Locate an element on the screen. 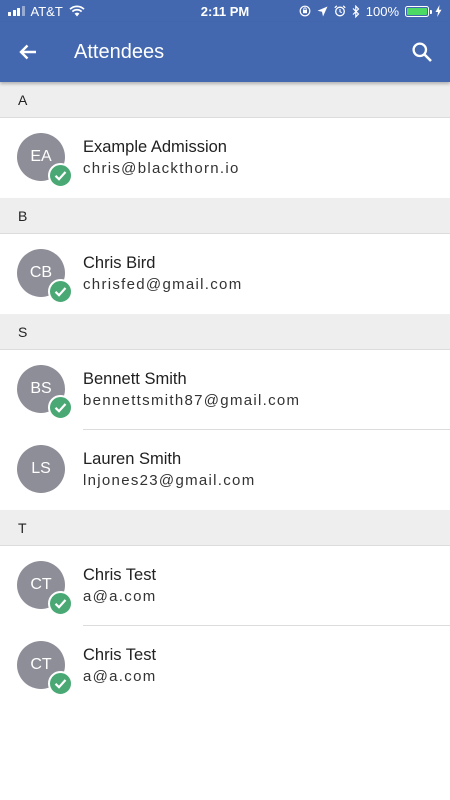  status-time: 2:11 PM is located at coordinates (225, 11).